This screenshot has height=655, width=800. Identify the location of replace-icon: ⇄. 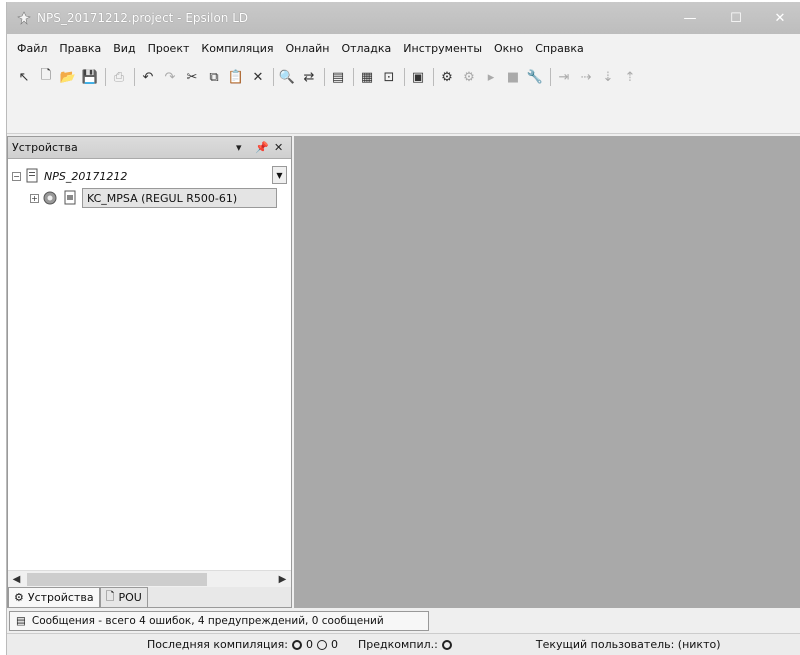
(309, 77).